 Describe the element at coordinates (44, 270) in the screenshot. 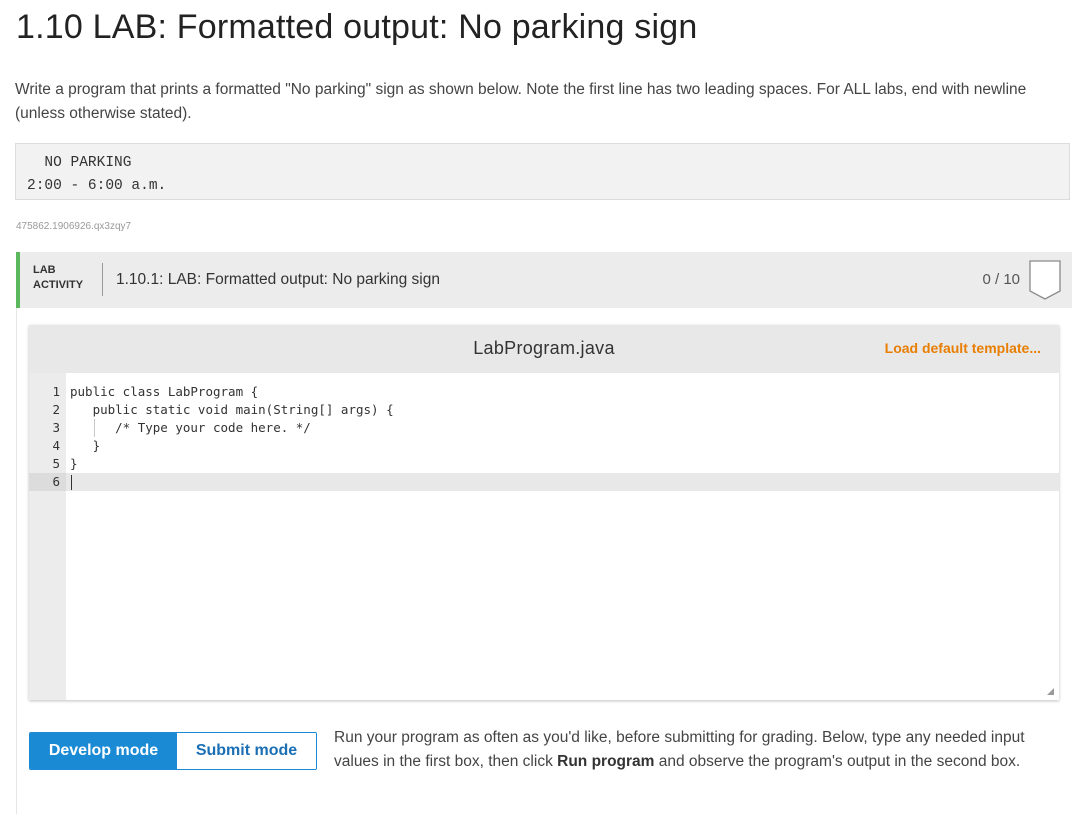

I see `lab-label-line-1: LAB` at that location.